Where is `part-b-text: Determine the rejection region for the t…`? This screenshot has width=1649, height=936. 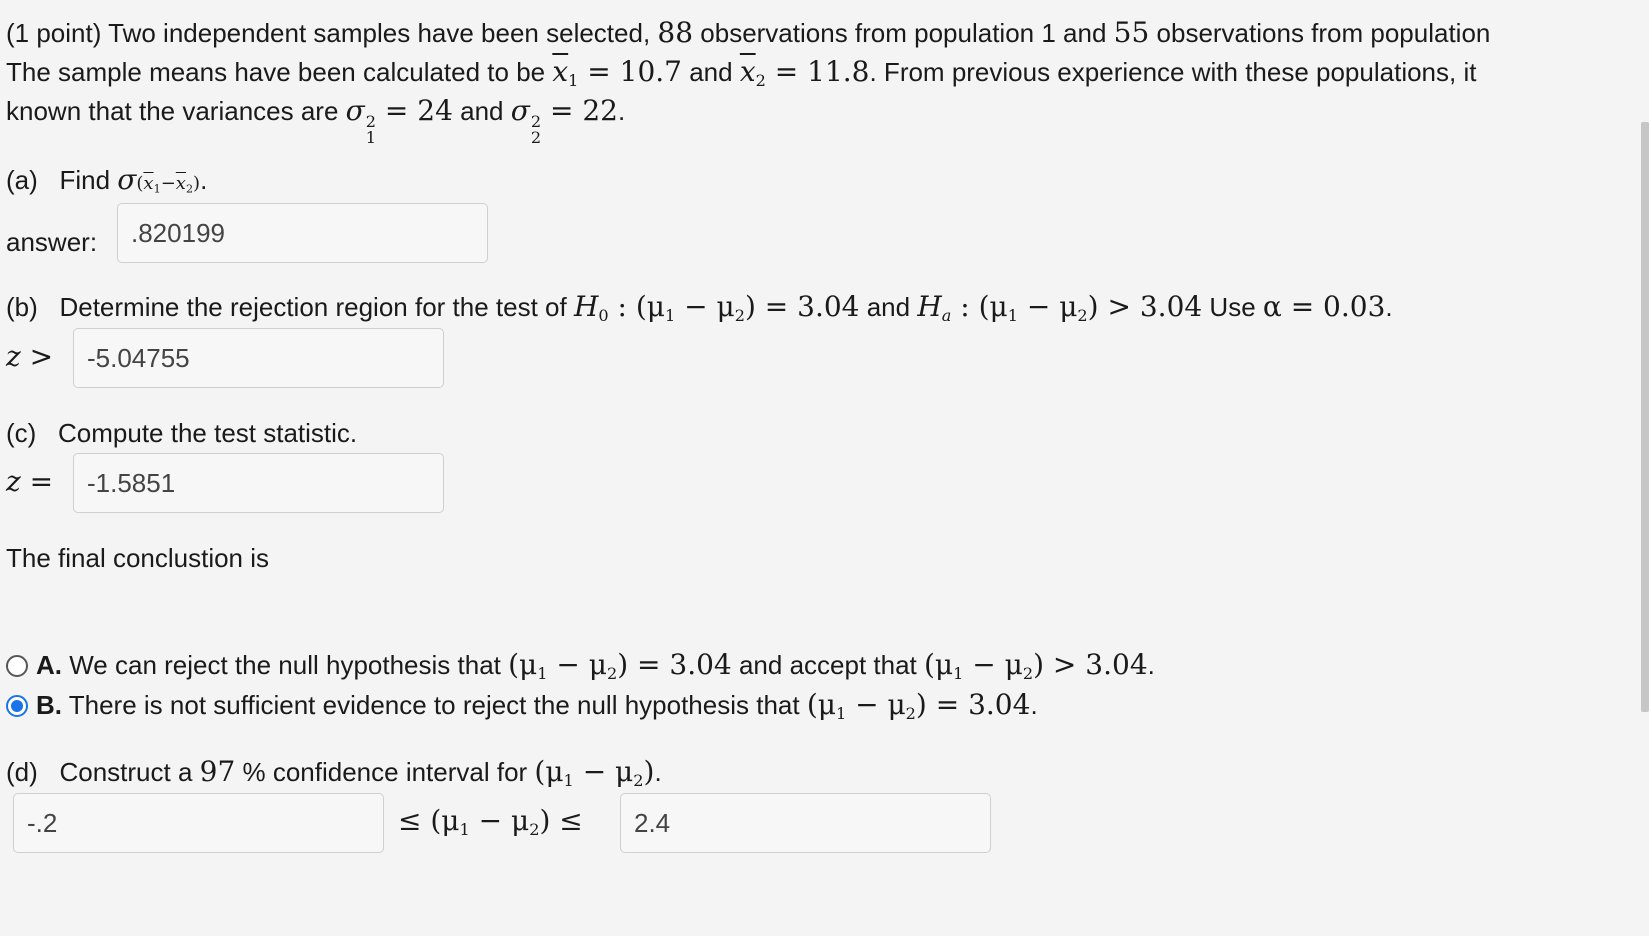
part-b-text: Determine the rejection region for the t… is located at coordinates (316, 307).